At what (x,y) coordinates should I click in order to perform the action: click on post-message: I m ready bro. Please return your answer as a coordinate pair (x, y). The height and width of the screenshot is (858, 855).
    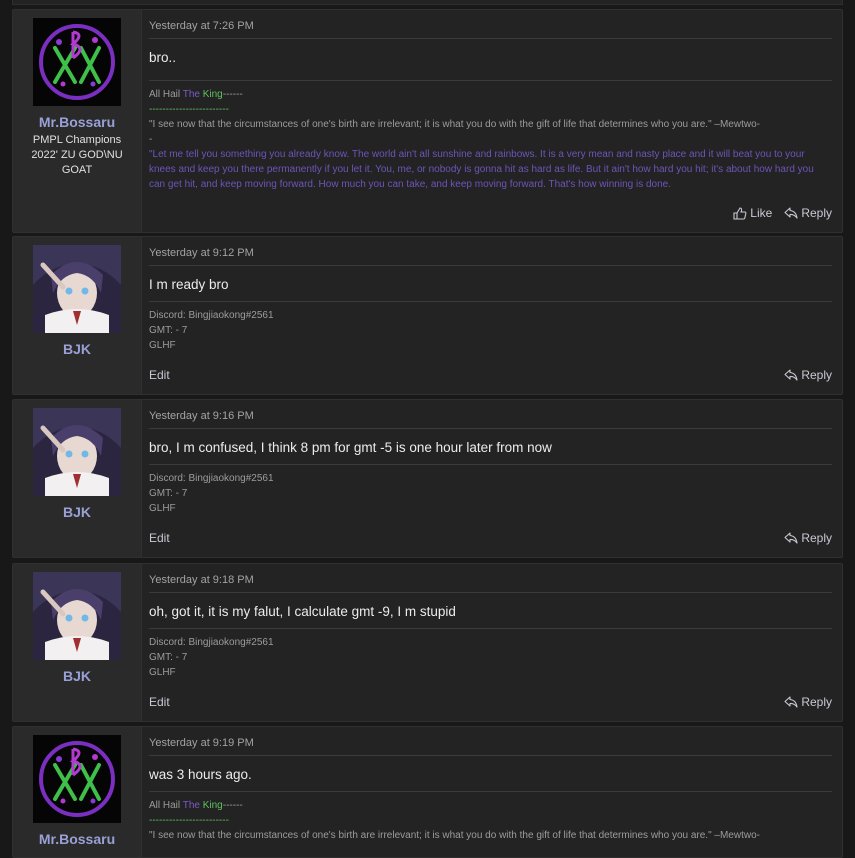
    Looking at the image, I should click on (189, 284).